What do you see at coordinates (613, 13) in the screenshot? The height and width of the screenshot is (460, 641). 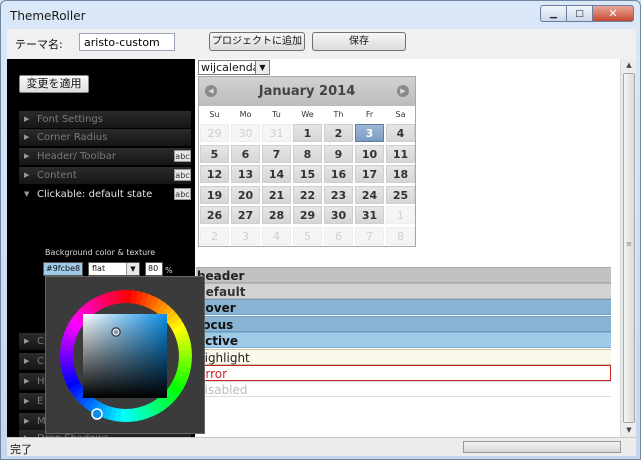 I see `close-button: ✕` at bounding box center [613, 13].